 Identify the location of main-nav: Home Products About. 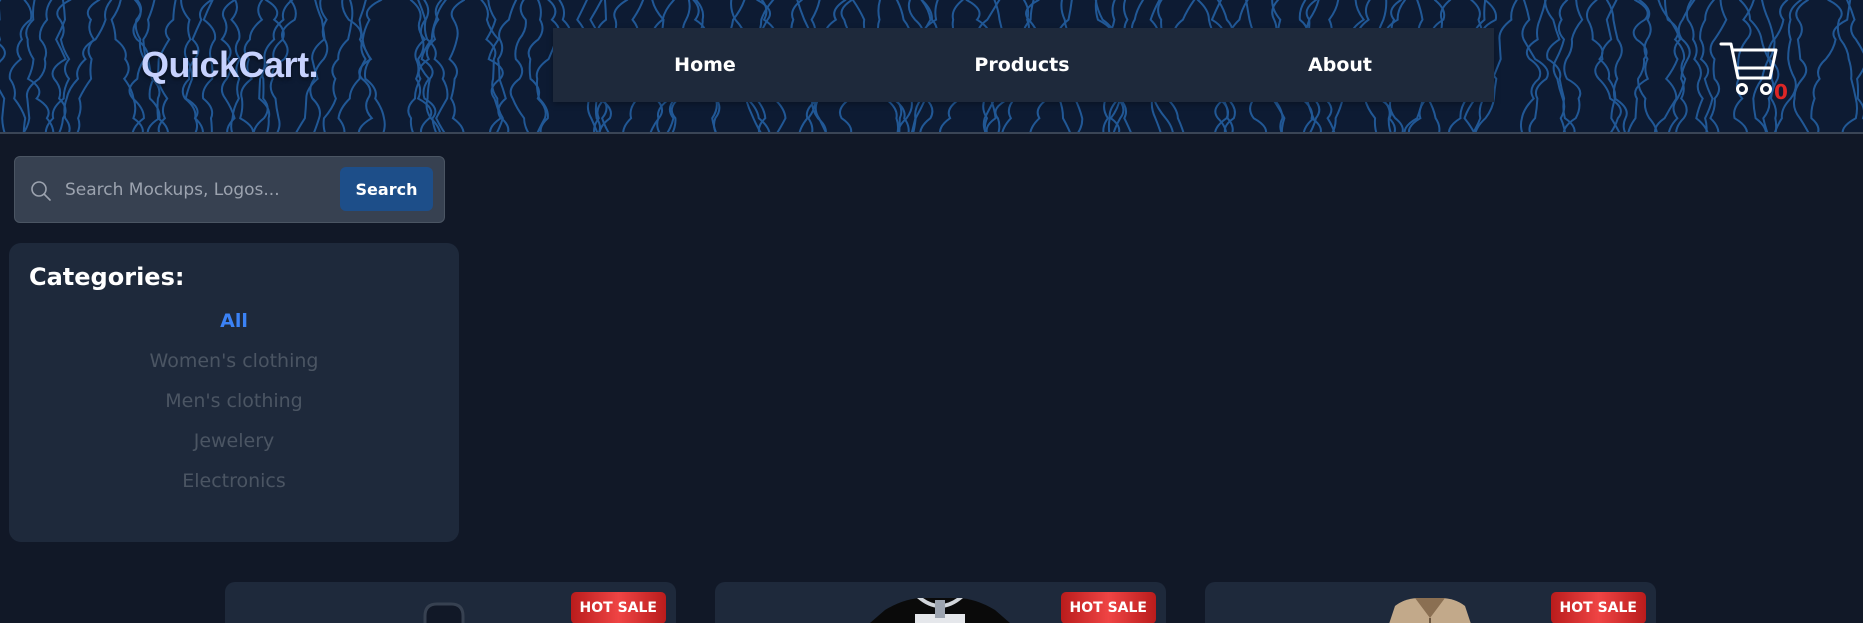
(1023, 65).